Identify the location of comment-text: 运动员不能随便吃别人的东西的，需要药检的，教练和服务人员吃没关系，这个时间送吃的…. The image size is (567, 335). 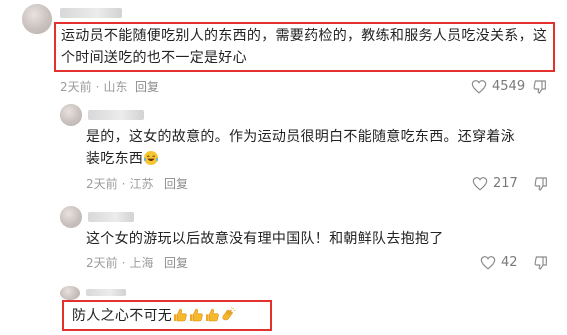
(304, 47).